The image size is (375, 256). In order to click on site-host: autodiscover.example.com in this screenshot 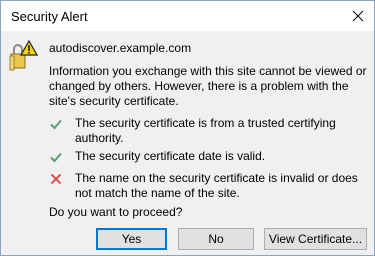, I will do `click(120, 48)`.